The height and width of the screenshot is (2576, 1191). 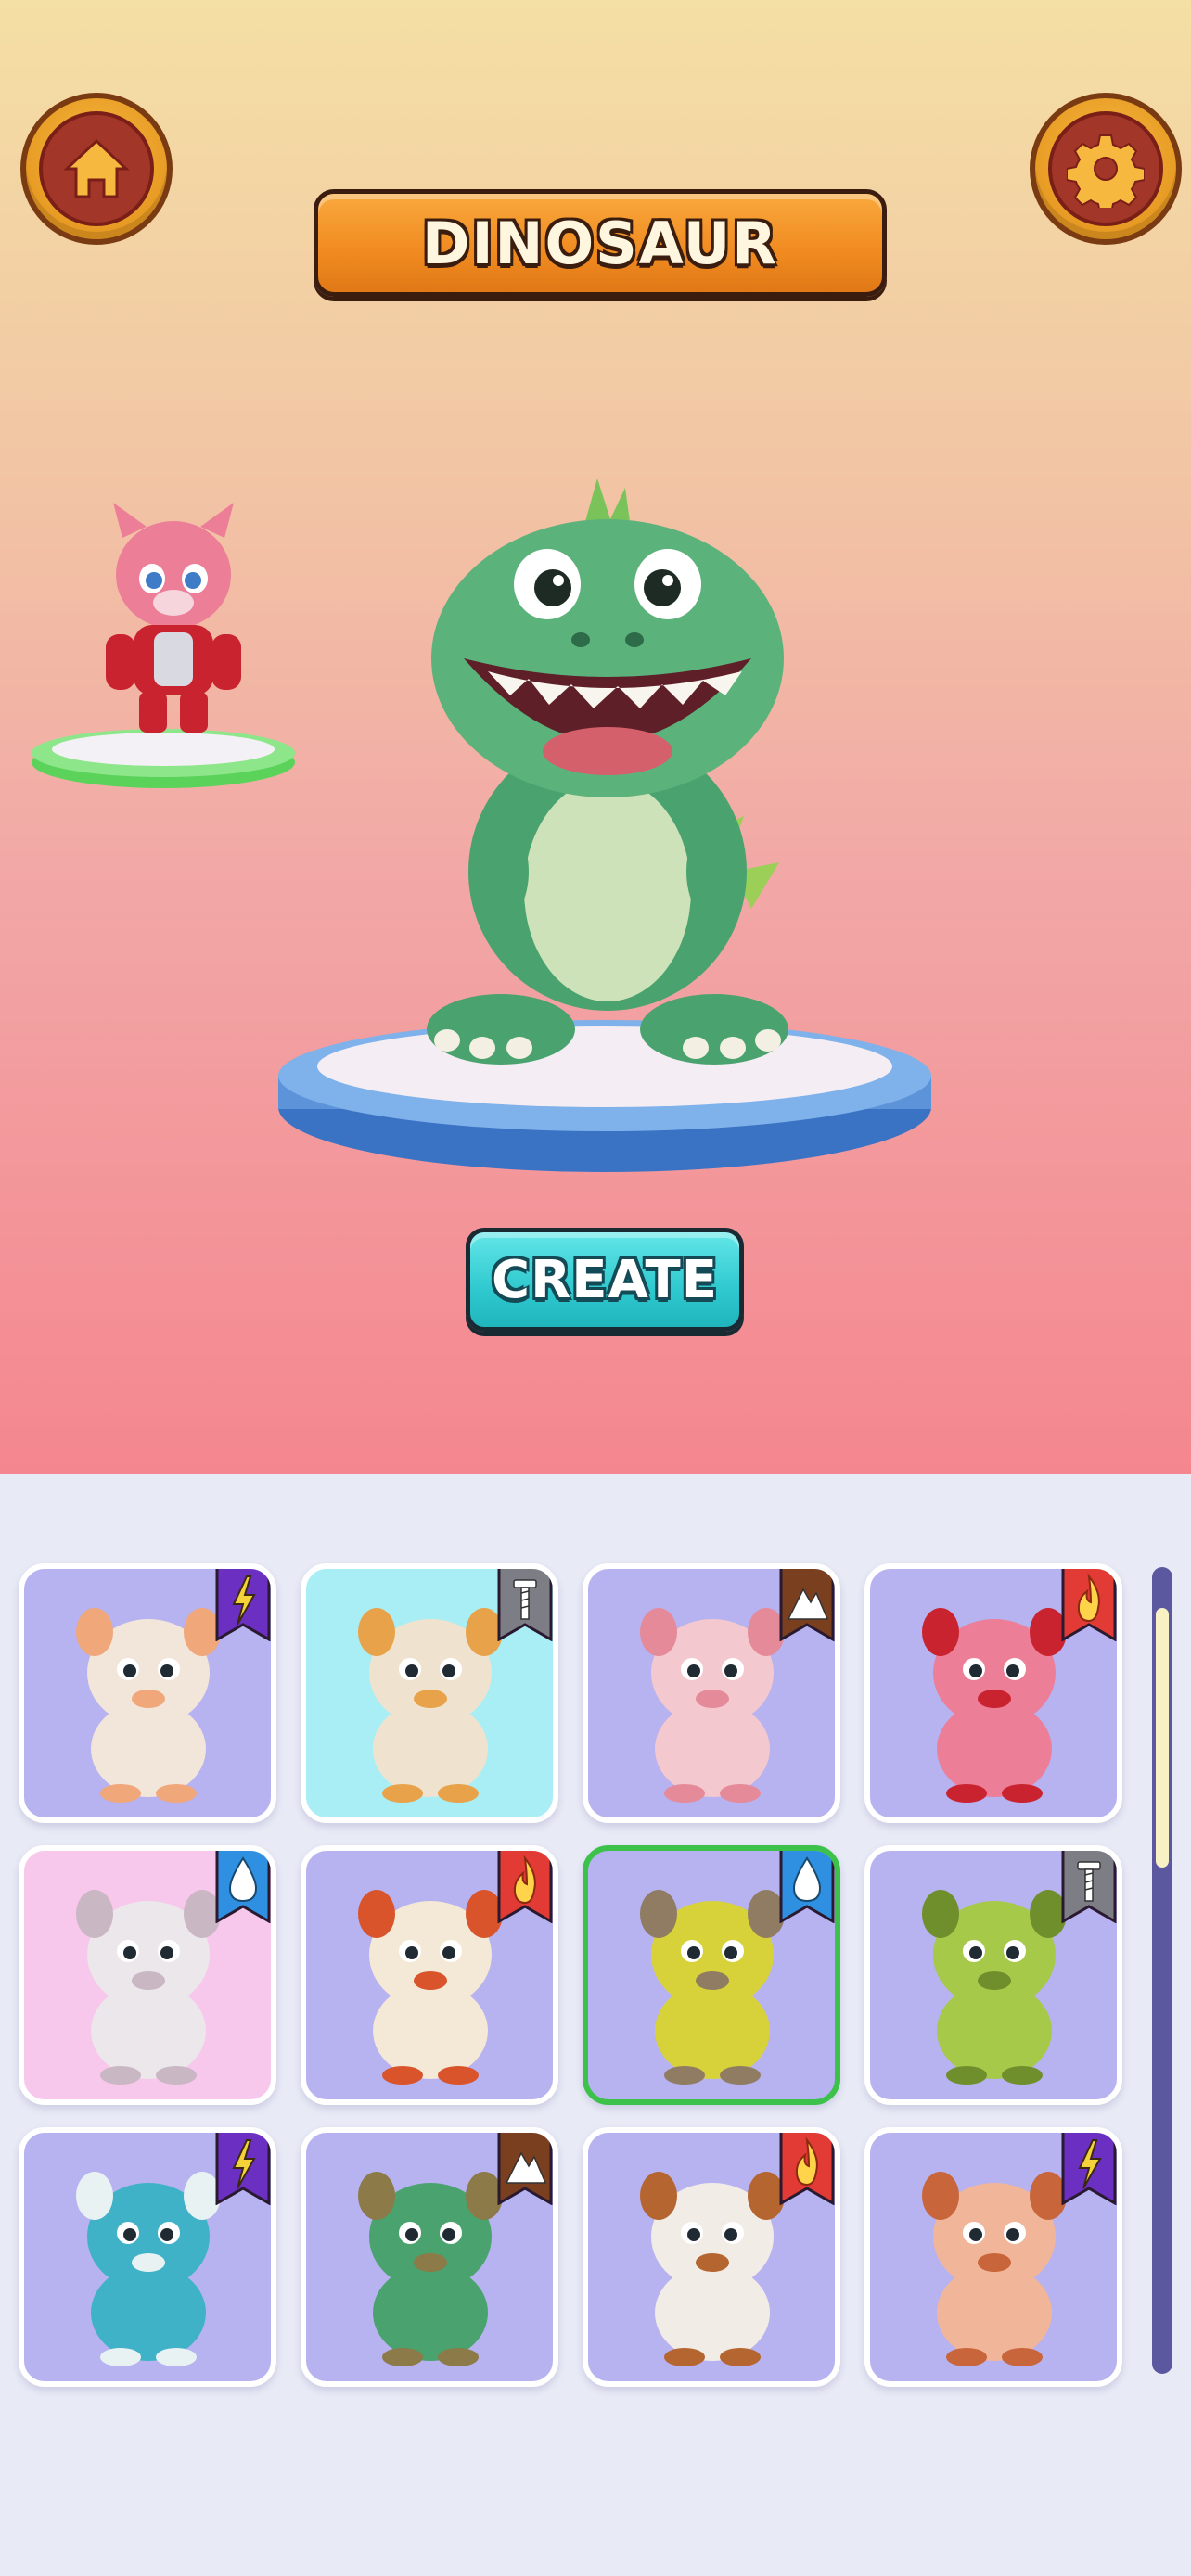 What do you see at coordinates (712, 1693) in the screenshot?
I see `creature-card-pig` at bounding box center [712, 1693].